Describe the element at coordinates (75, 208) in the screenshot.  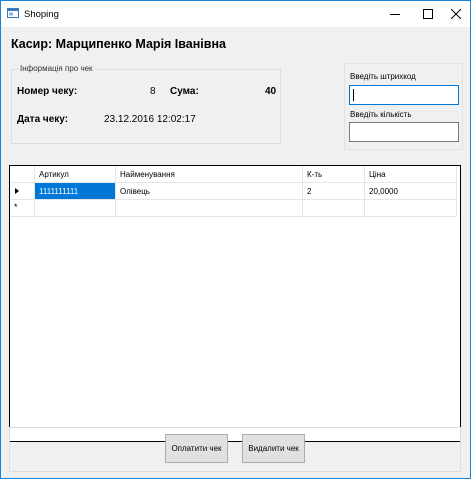
I see `new-cell-article` at that location.